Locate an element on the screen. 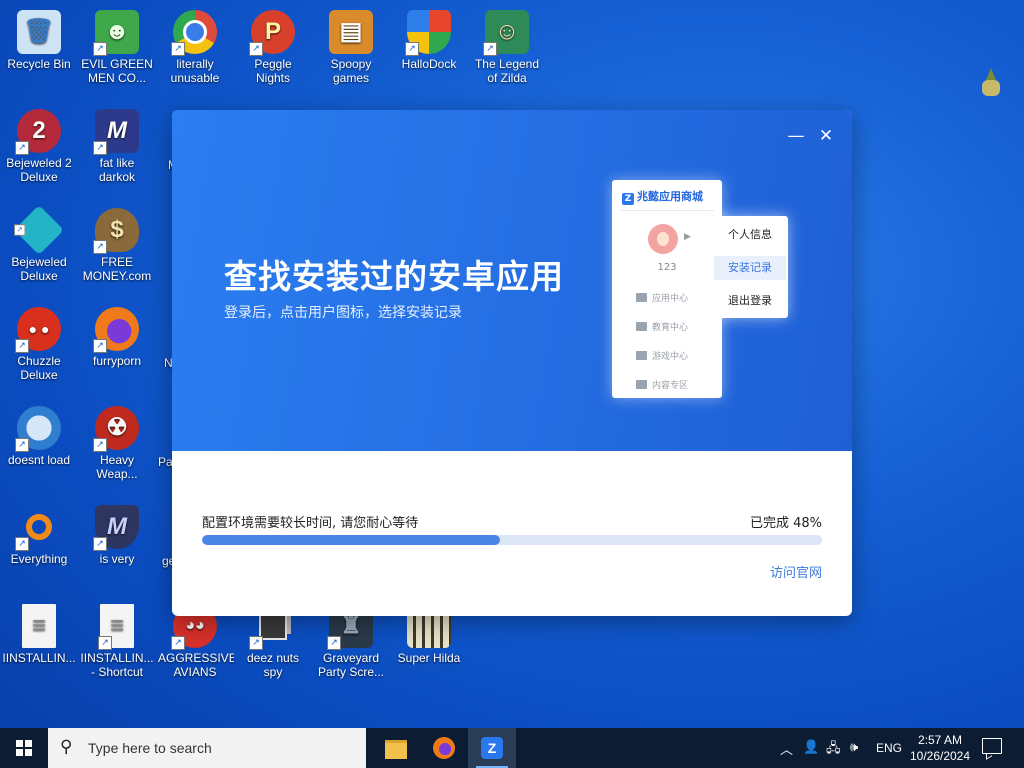 The width and height of the screenshot is (1024, 768). folder-icon: ▤ is located at coordinates (351, 32).